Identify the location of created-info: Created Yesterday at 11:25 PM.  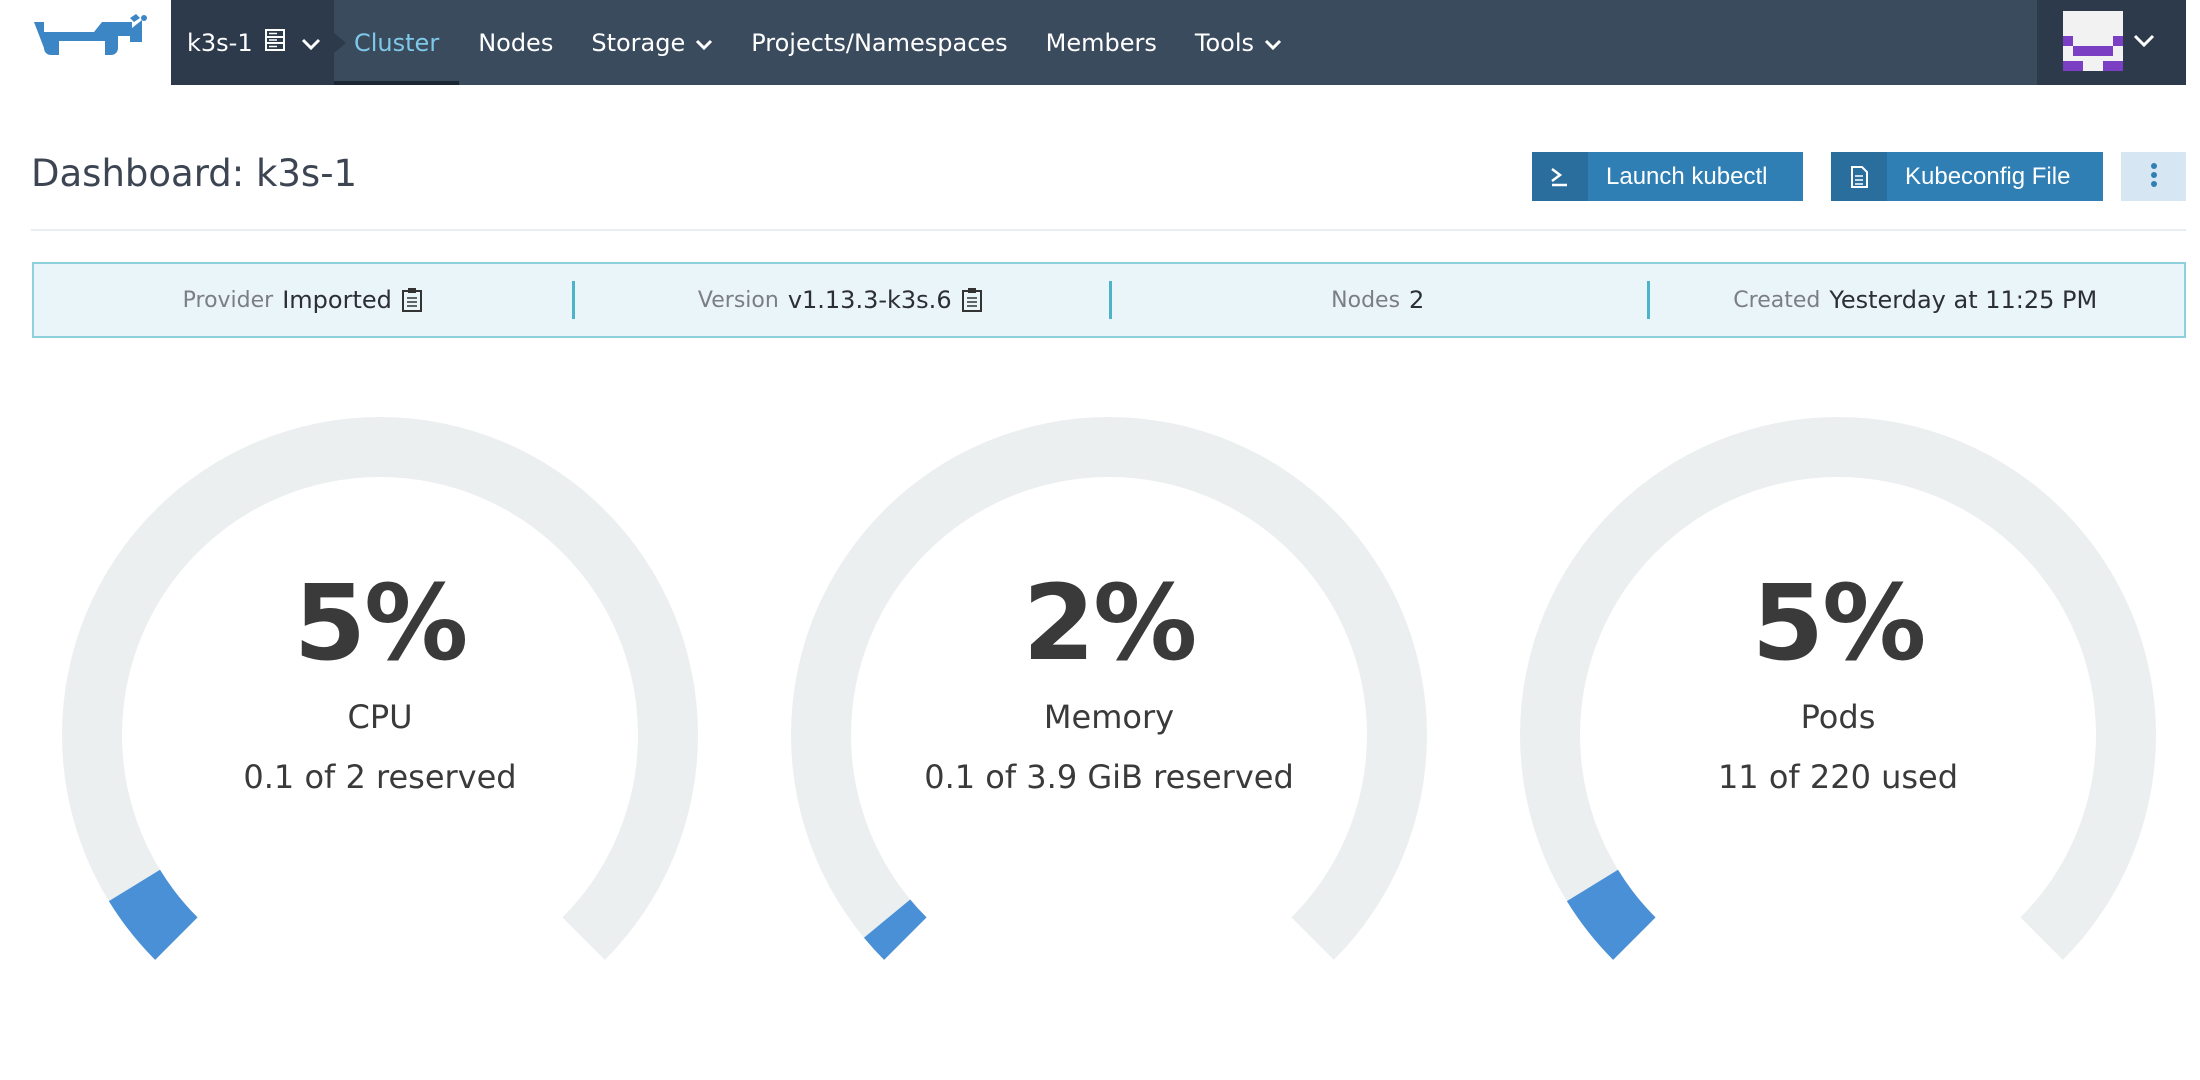
(1915, 300).